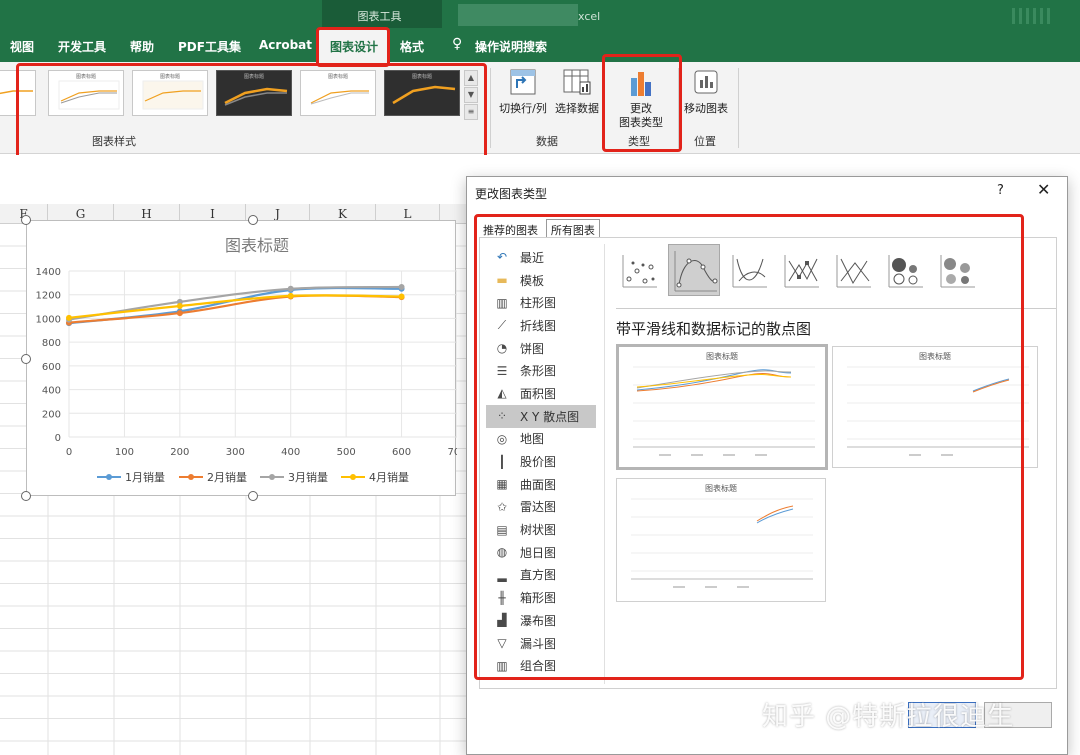 This screenshot has width=1080, height=755. I want to click on chart-type-waterfall-chart: ▟ 瀑布图, so click(541, 620).